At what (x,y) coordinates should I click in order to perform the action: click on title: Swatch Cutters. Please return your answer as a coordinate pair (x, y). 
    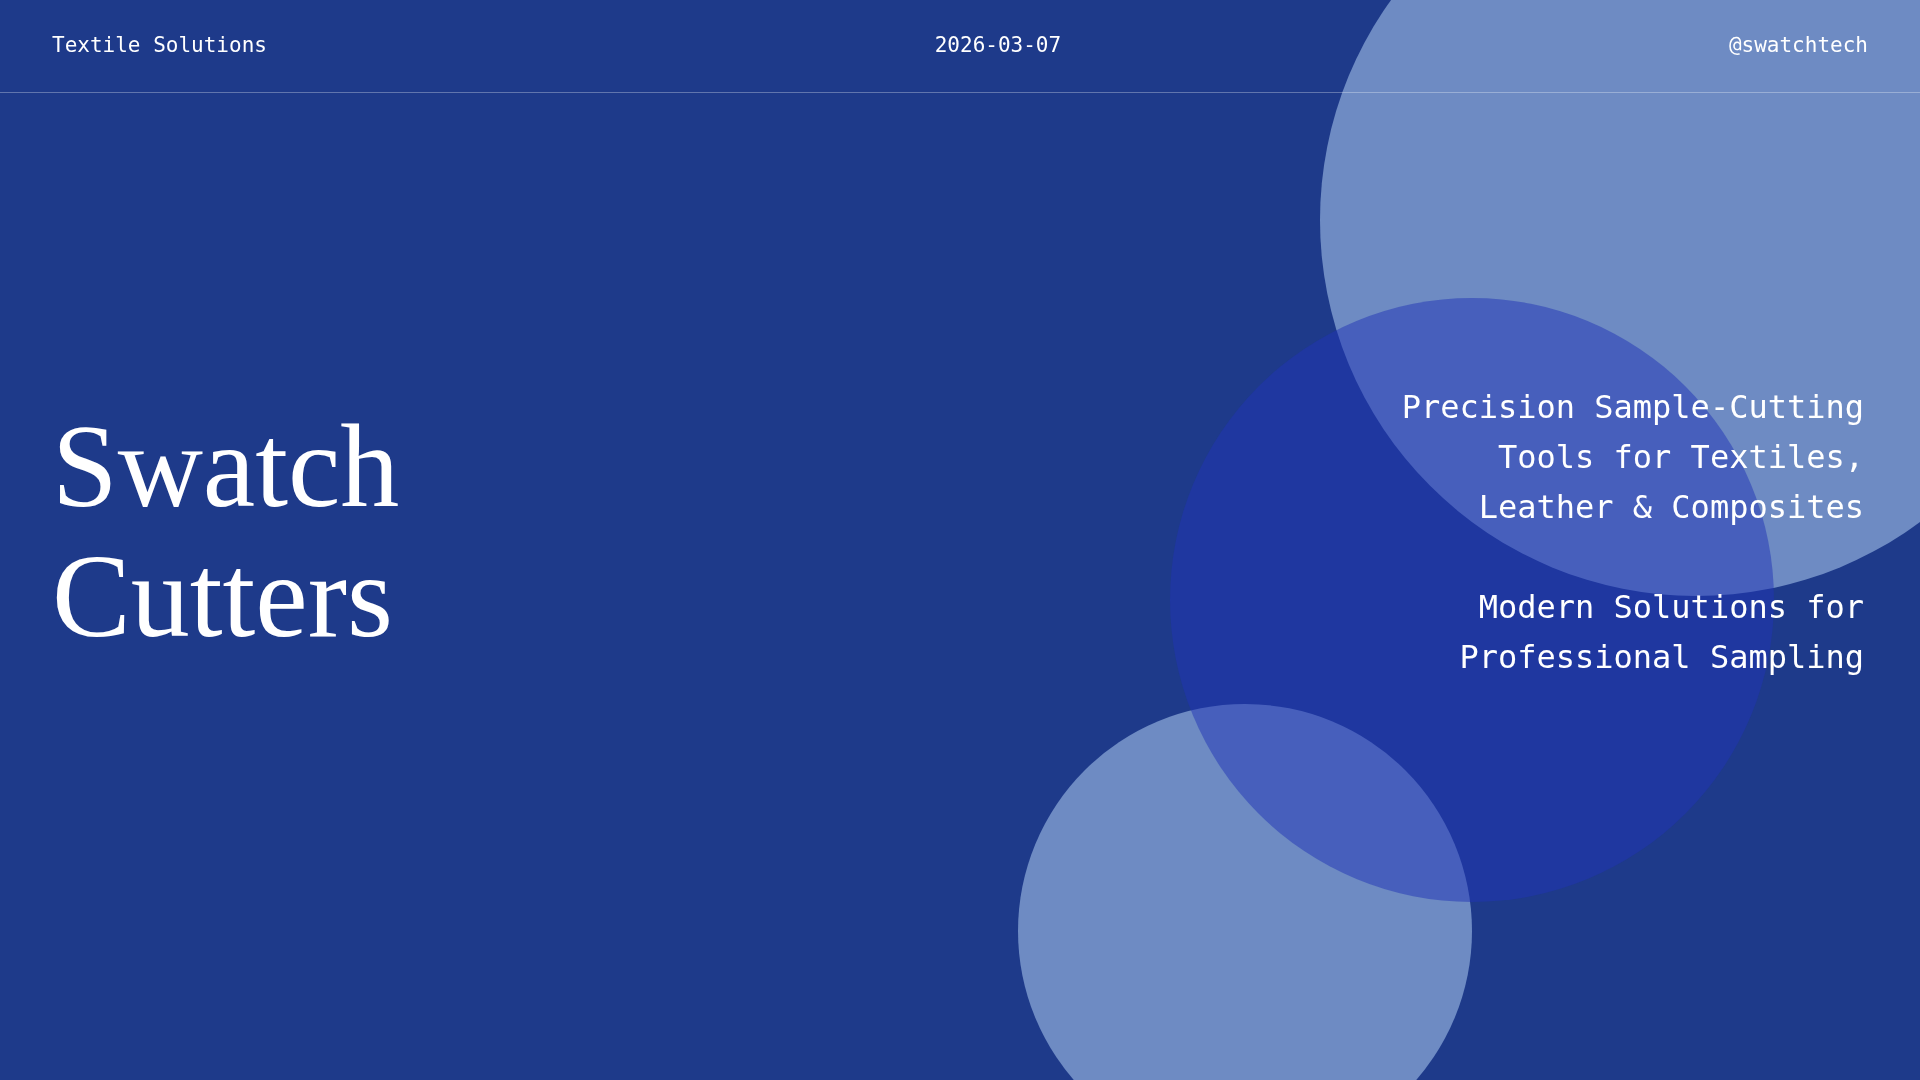
    Looking at the image, I should click on (226, 531).